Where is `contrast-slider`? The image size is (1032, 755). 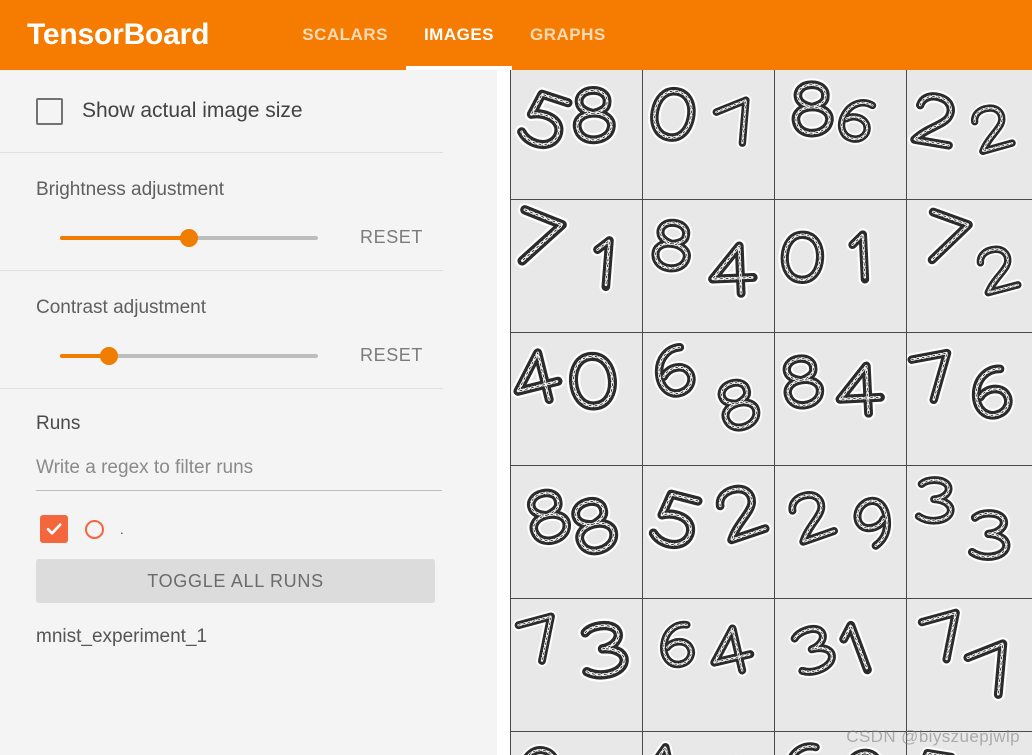 contrast-slider is located at coordinates (189, 356).